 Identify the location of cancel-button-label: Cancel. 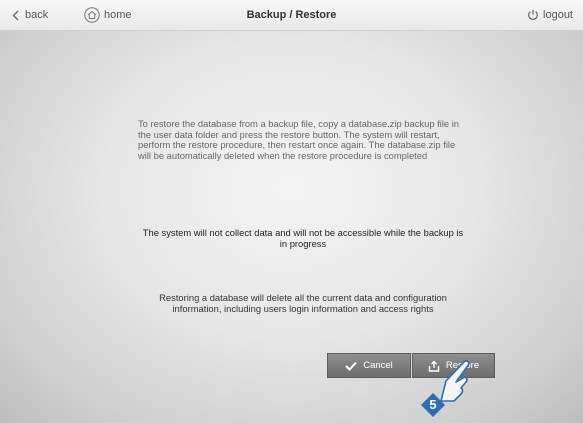
(378, 365).